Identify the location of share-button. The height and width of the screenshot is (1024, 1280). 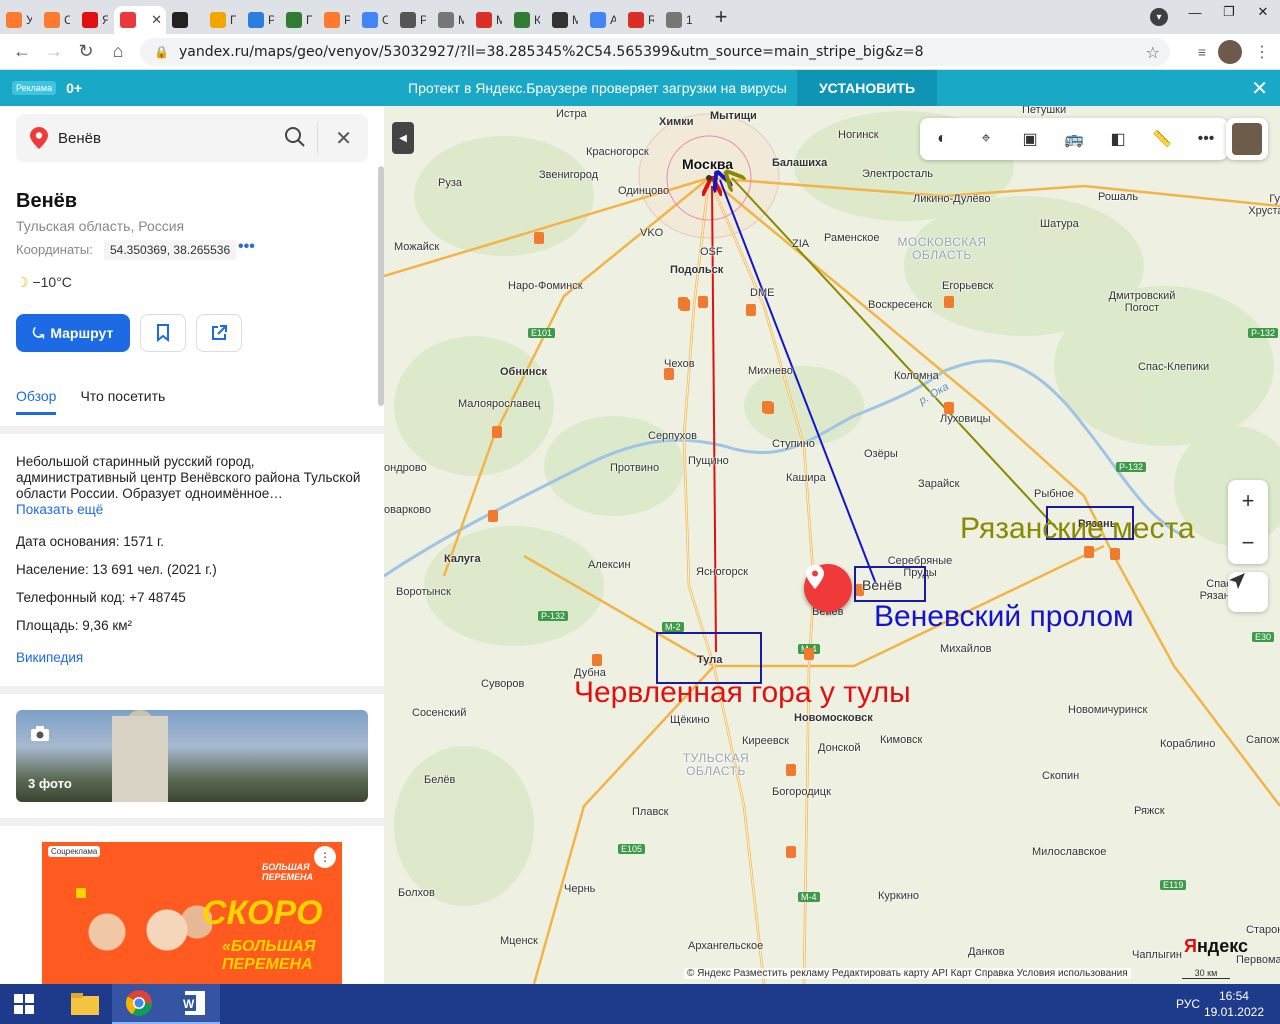
(219, 333).